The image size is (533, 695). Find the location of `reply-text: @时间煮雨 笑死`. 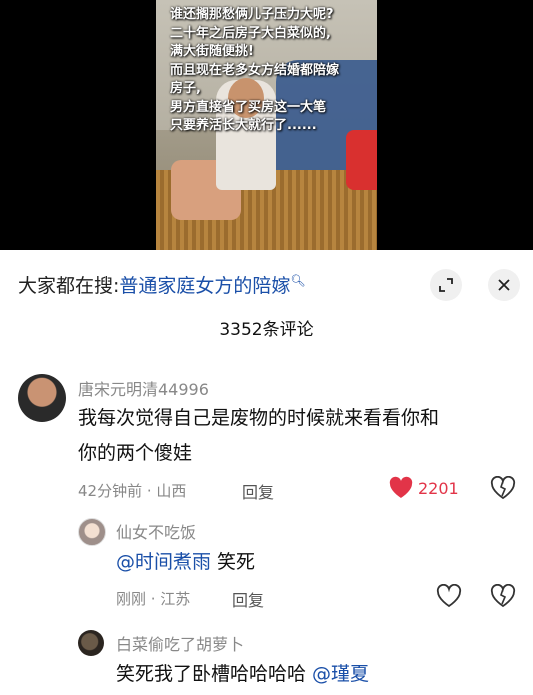

reply-text: @时间煮雨 笑死 is located at coordinates (185, 562).